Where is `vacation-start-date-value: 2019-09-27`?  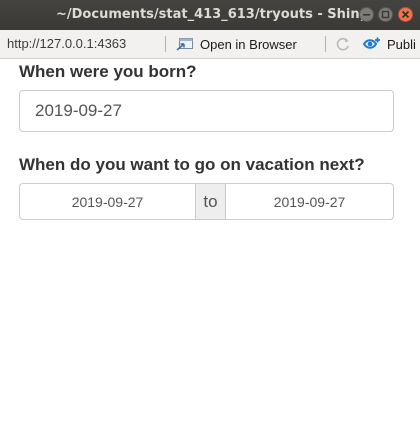
vacation-start-date-value: 2019-09-27 is located at coordinates (107, 201).